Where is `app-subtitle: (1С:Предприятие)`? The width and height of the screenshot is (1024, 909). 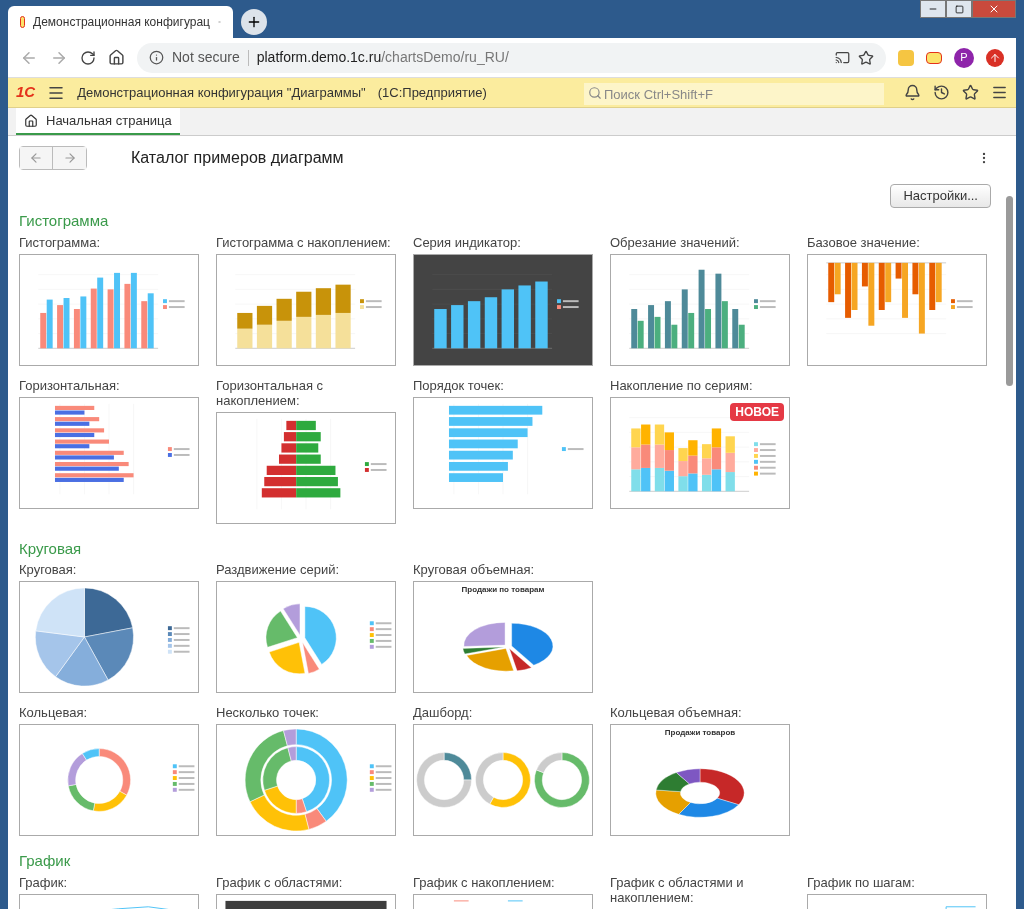
app-subtitle: (1С:Предприятие) is located at coordinates (432, 92).